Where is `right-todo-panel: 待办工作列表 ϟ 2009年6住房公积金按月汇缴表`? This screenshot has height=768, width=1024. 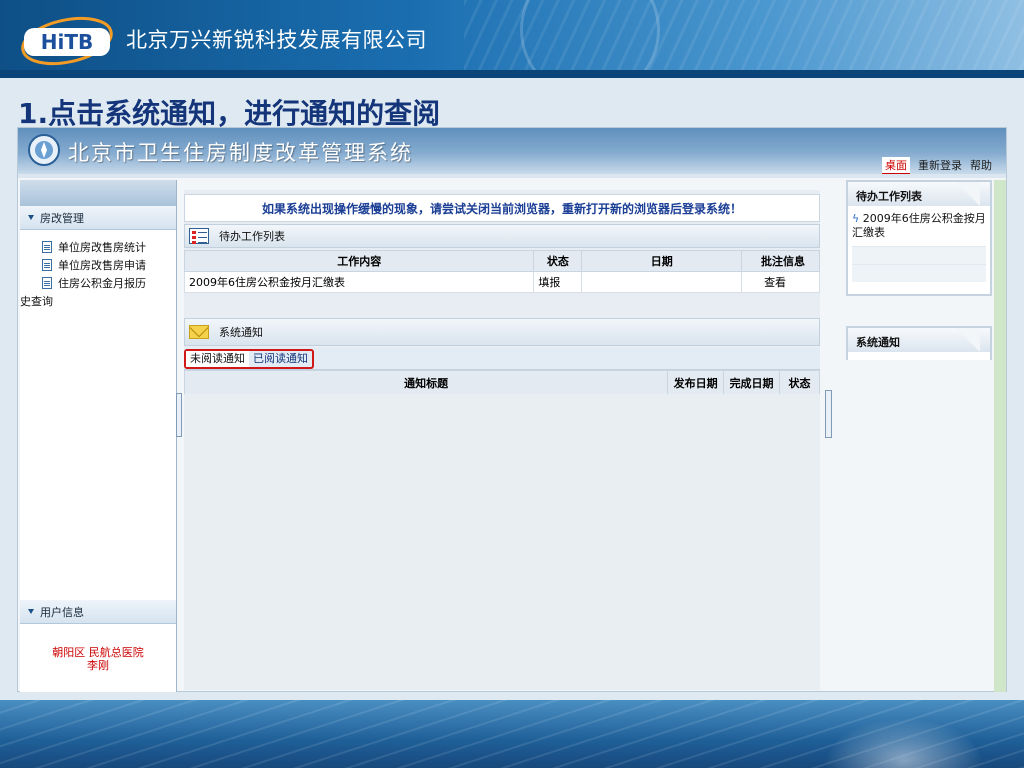 right-todo-panel: 待办工作列表 ϟ 2009年6住房公积金按月汇缴表 is located at coordinates (919, 238).